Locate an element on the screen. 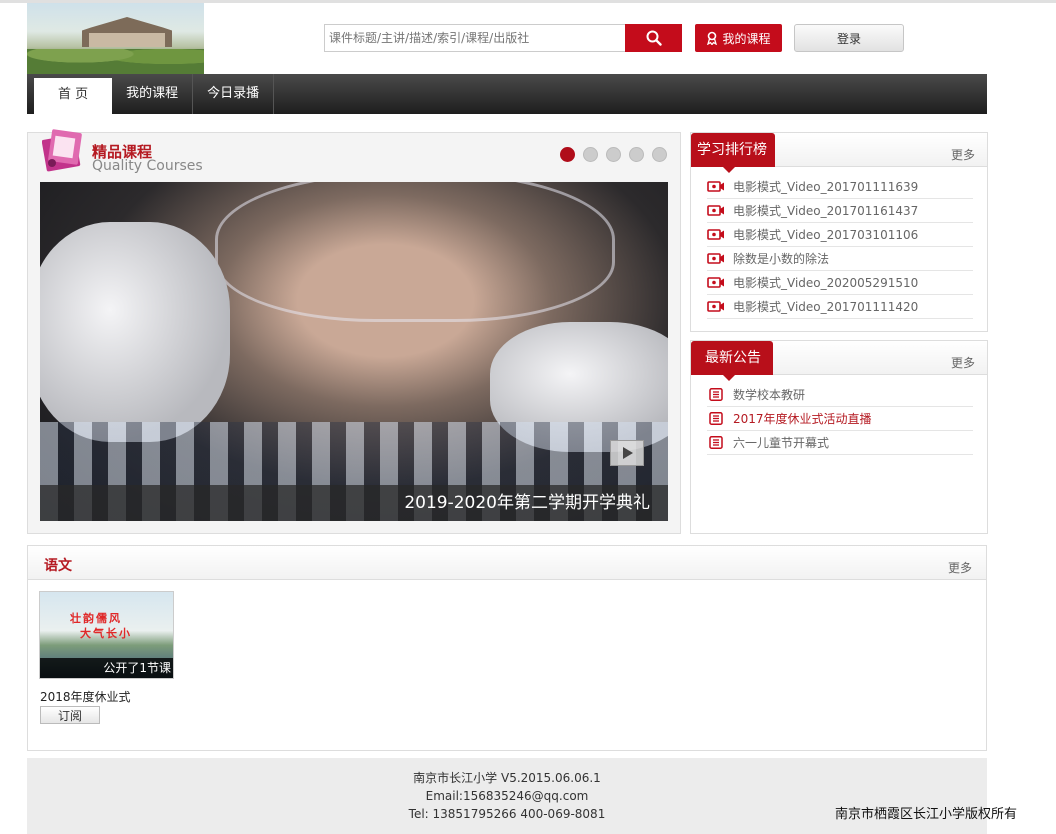  search-icon is located at coordinates (654, 38).